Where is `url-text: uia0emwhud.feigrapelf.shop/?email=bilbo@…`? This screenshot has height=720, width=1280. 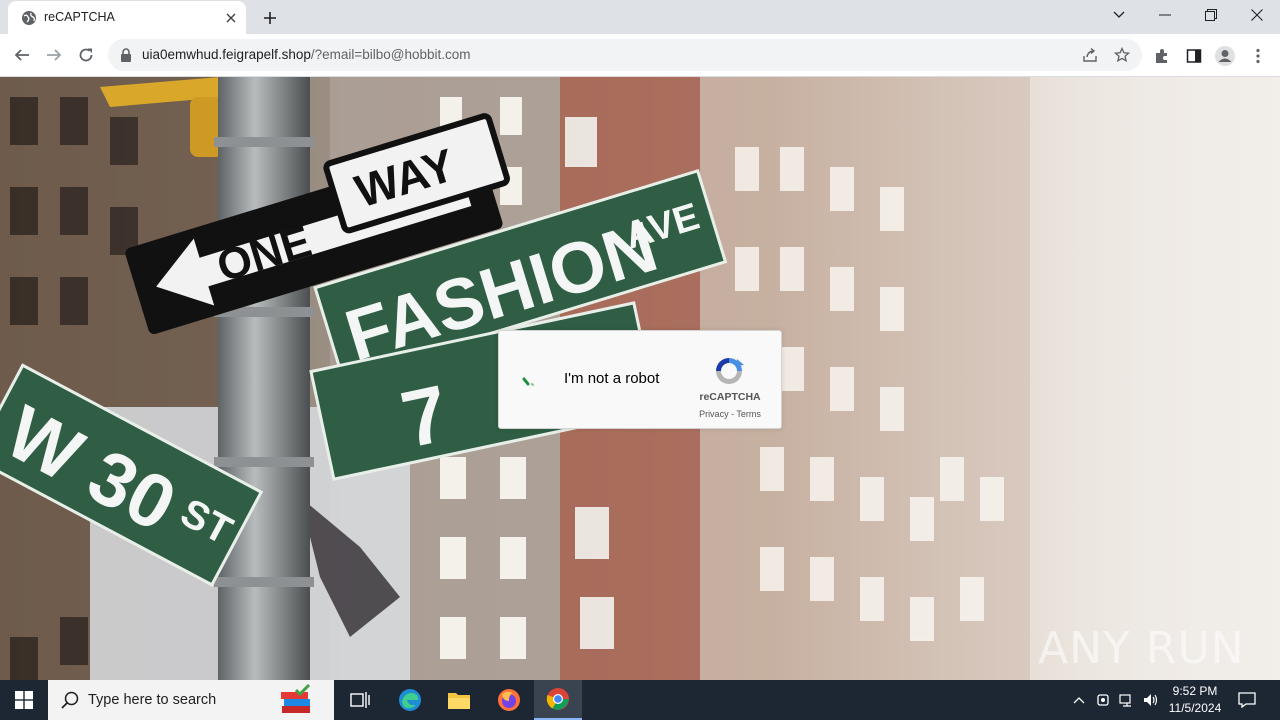 url-text: uia0emwhud.feigrapelf.shop/?email=bilbo@… is located at coordinates (306, 54).